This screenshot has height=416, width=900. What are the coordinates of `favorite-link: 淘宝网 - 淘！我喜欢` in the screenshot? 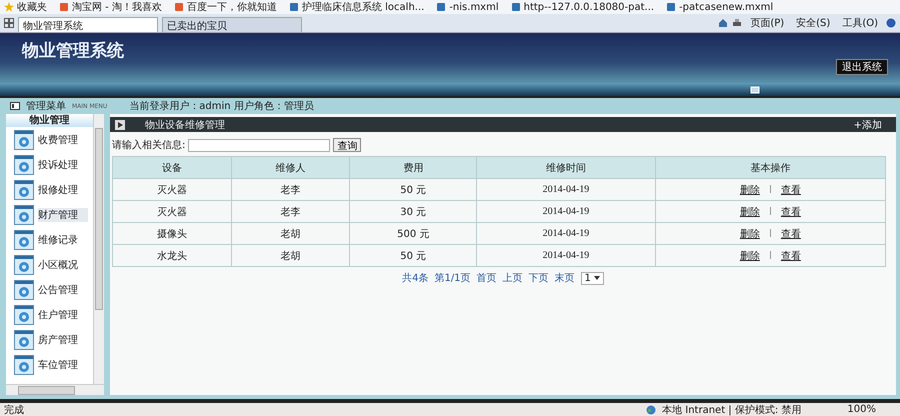 It's located at (110, 7).